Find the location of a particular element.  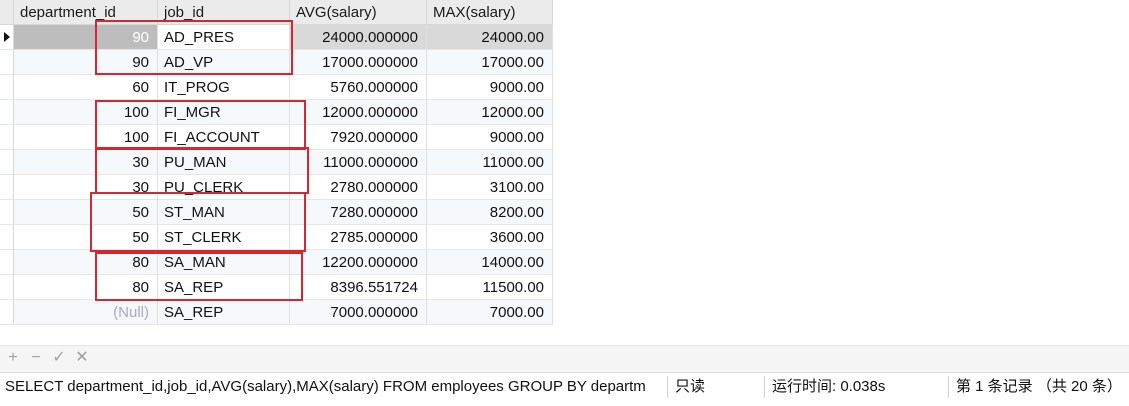

cell-avg-salary: 11000.000000 is located at coordinates (358, 162).